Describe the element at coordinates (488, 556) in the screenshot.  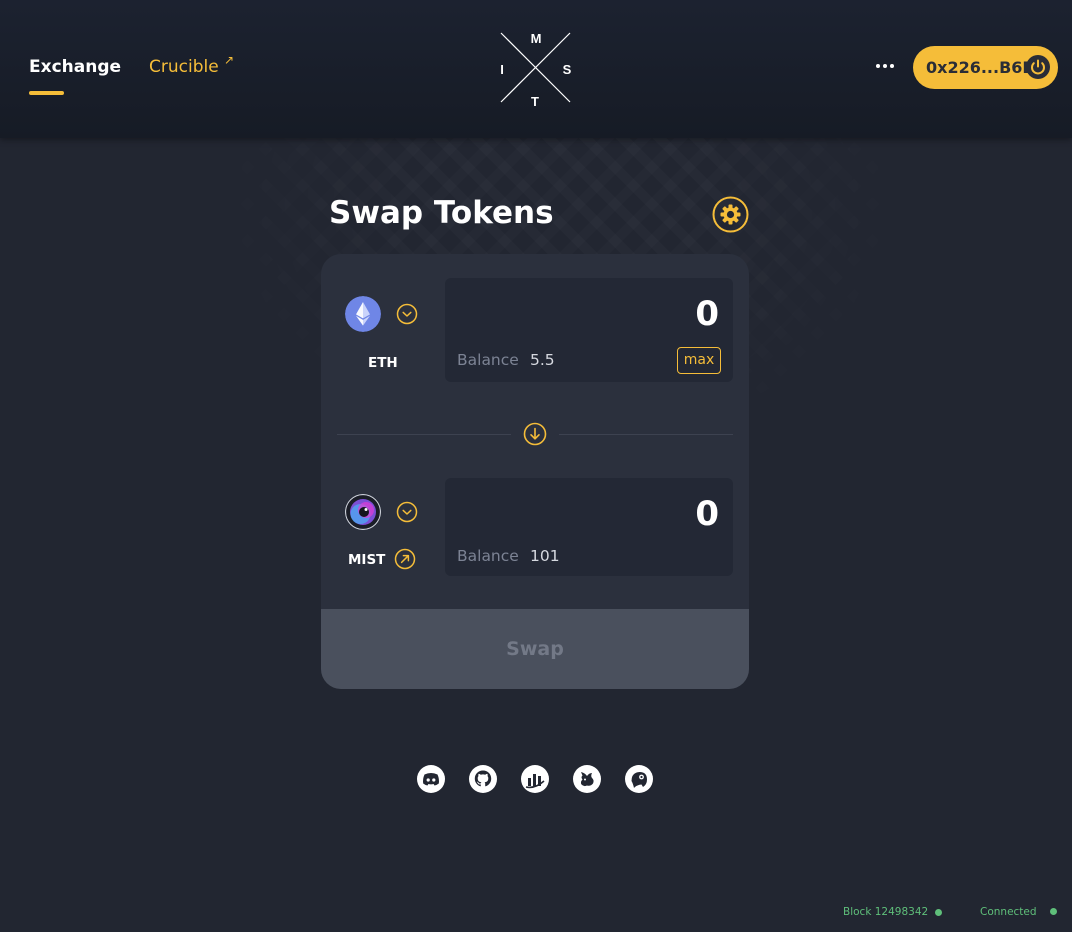
I see `to-balance-label: Balance` at that location.